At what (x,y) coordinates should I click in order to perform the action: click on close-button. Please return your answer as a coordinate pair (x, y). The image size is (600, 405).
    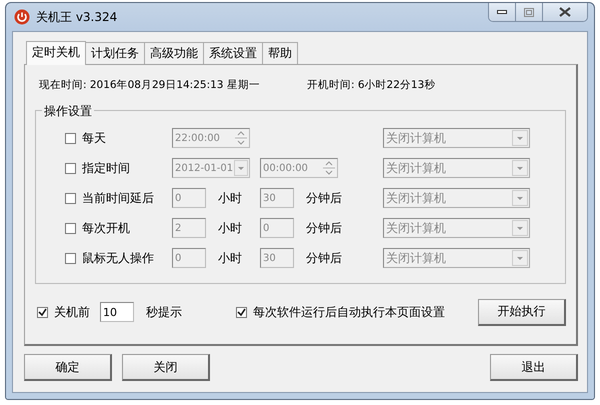
    Looking at the image, I should click on (565, 12).